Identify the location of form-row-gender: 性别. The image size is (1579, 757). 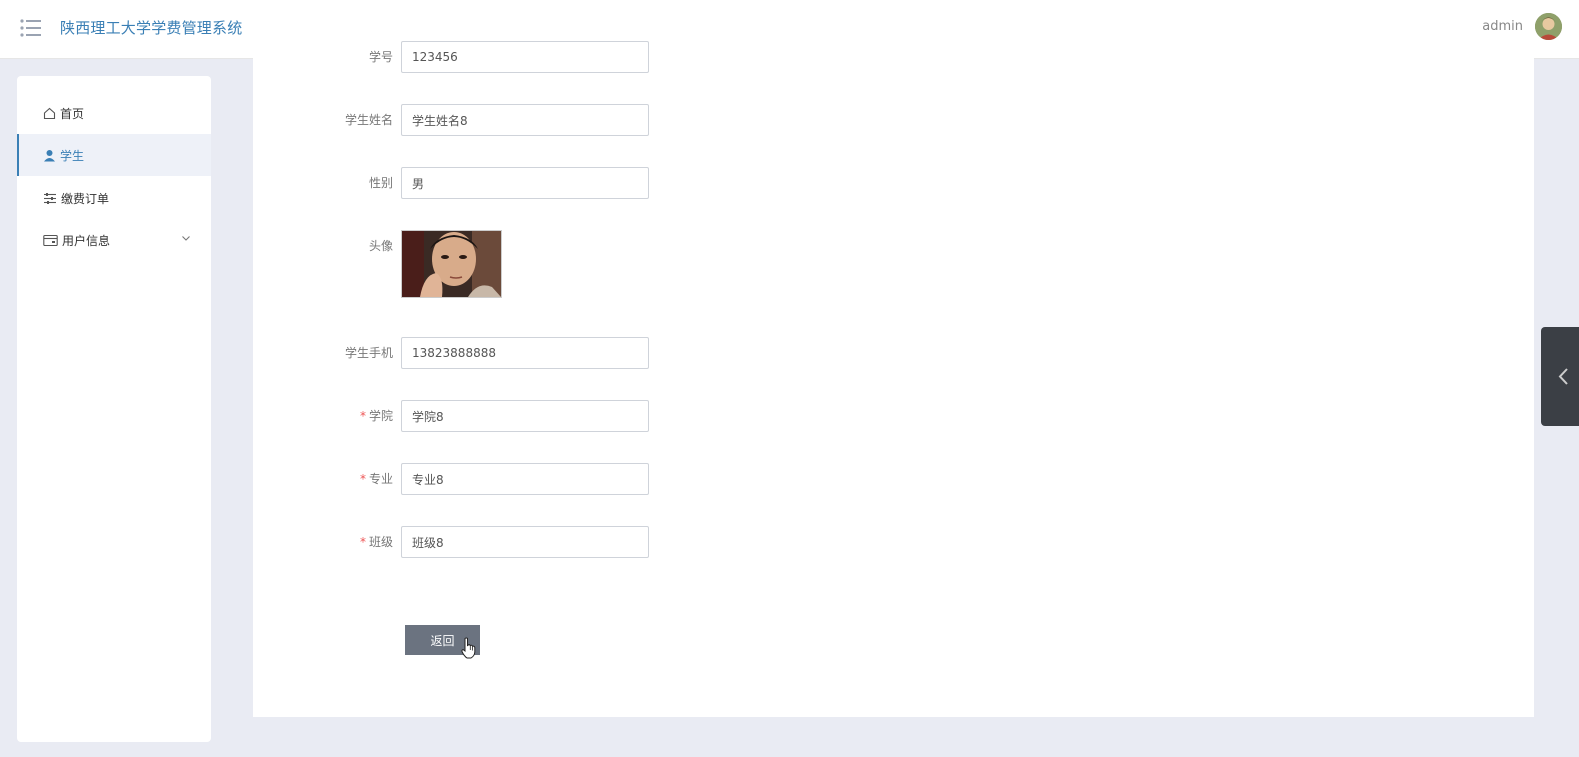
(603, 183).